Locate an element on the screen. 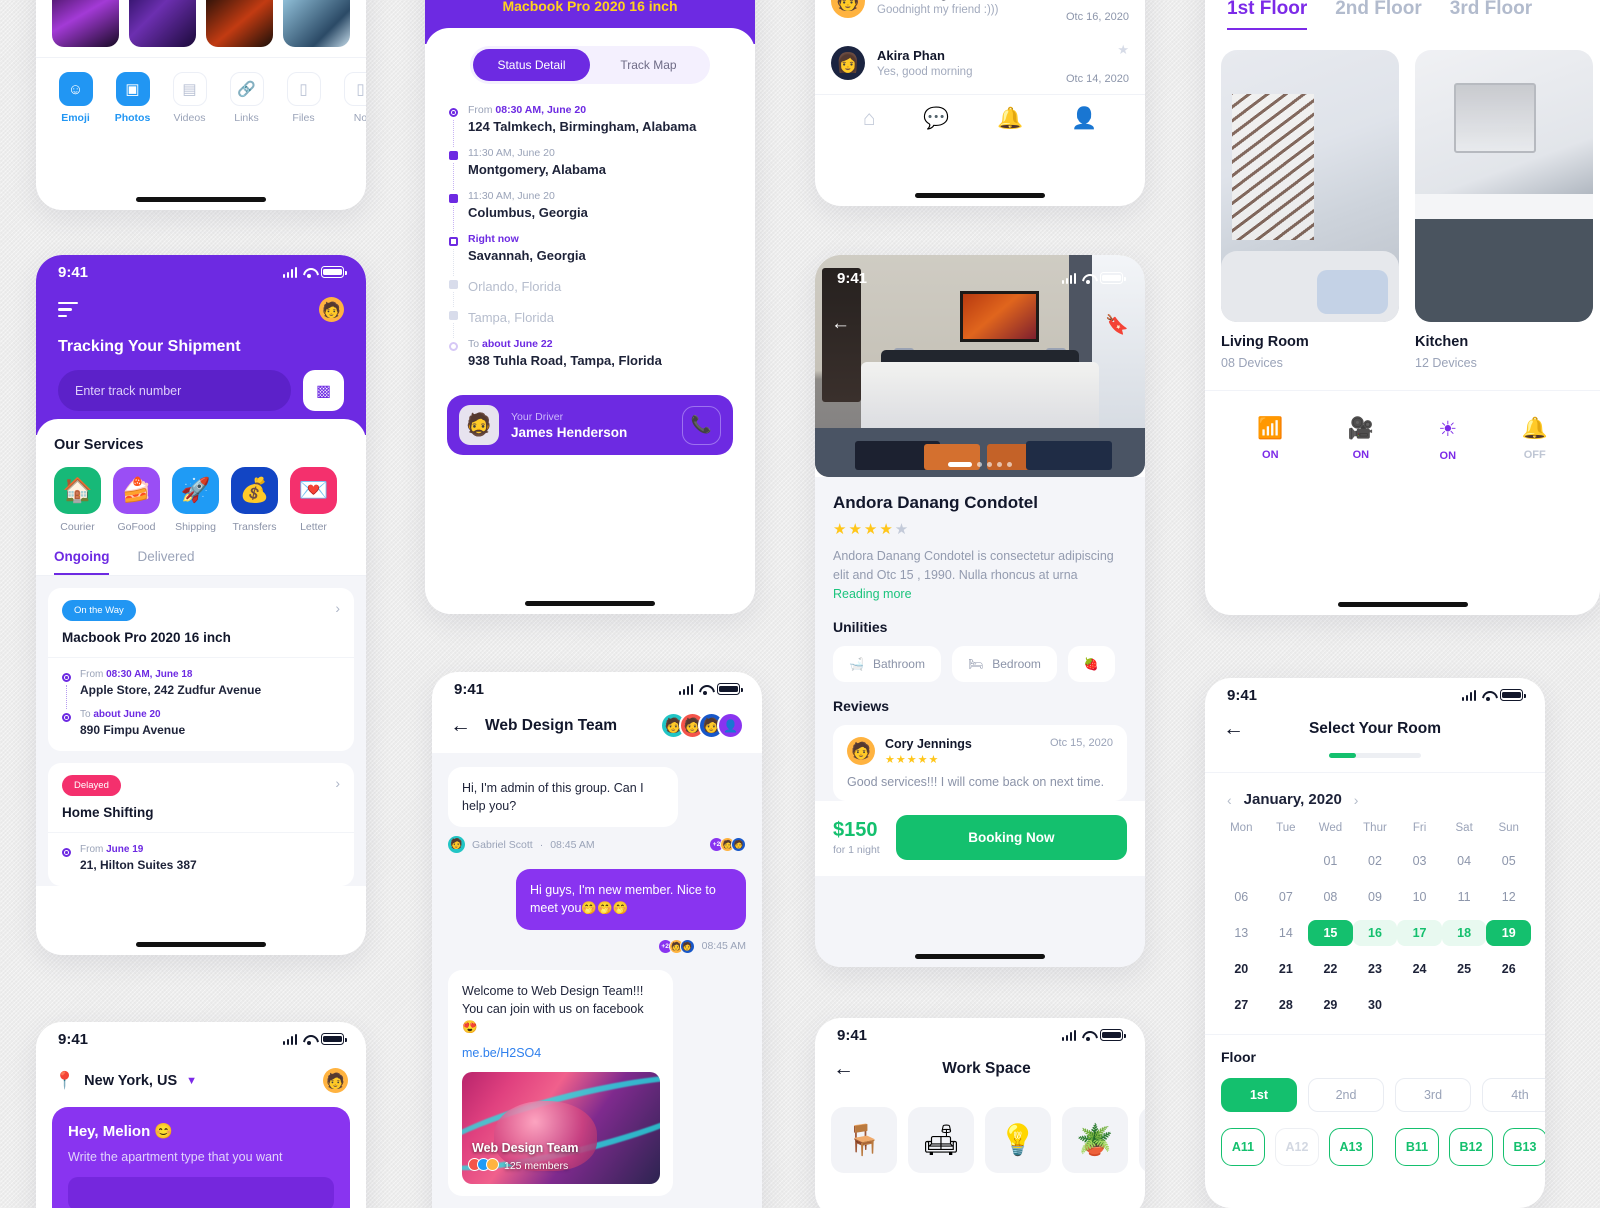 This screenshot has width=1600, height=1208. room-chip-a13: A13 is located at coordinates (1351, 1147).